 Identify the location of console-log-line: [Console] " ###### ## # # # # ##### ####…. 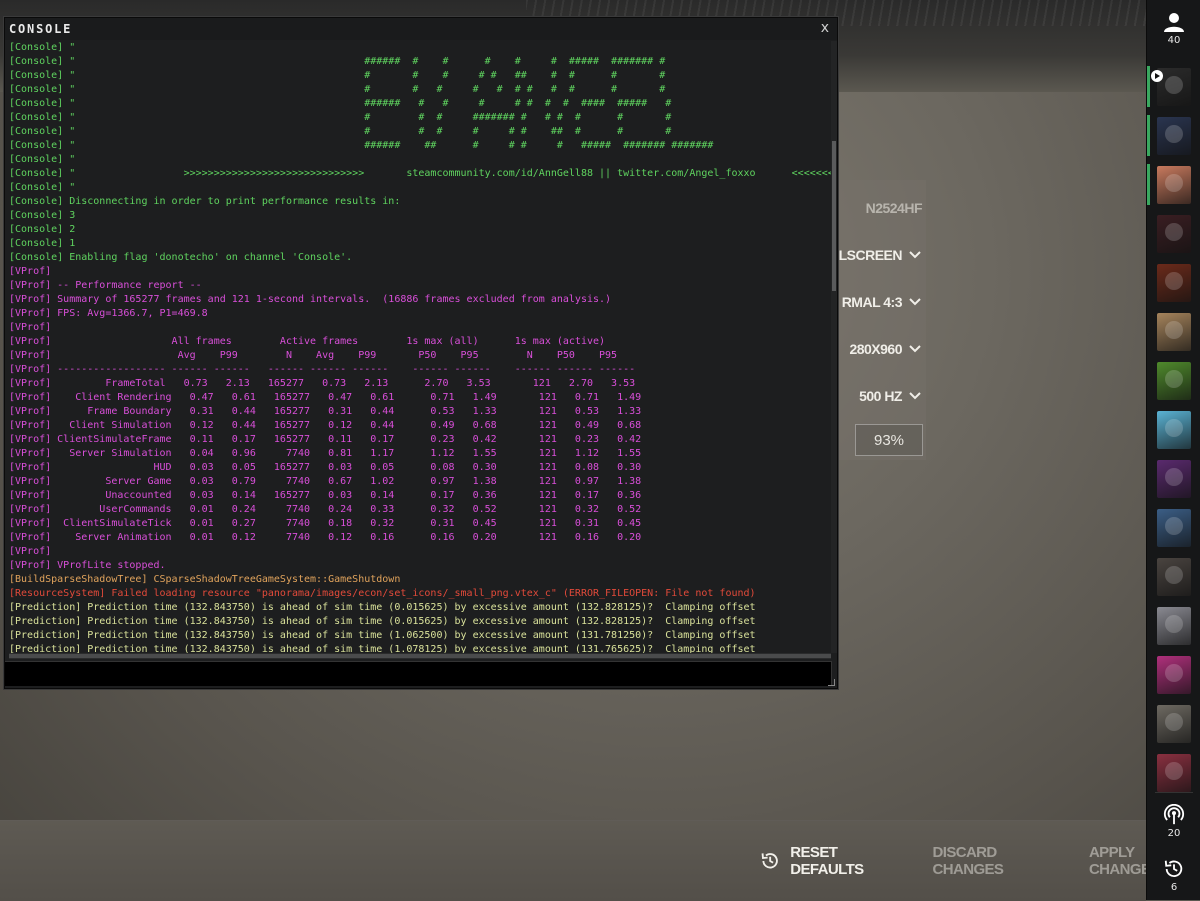
(361, 145).